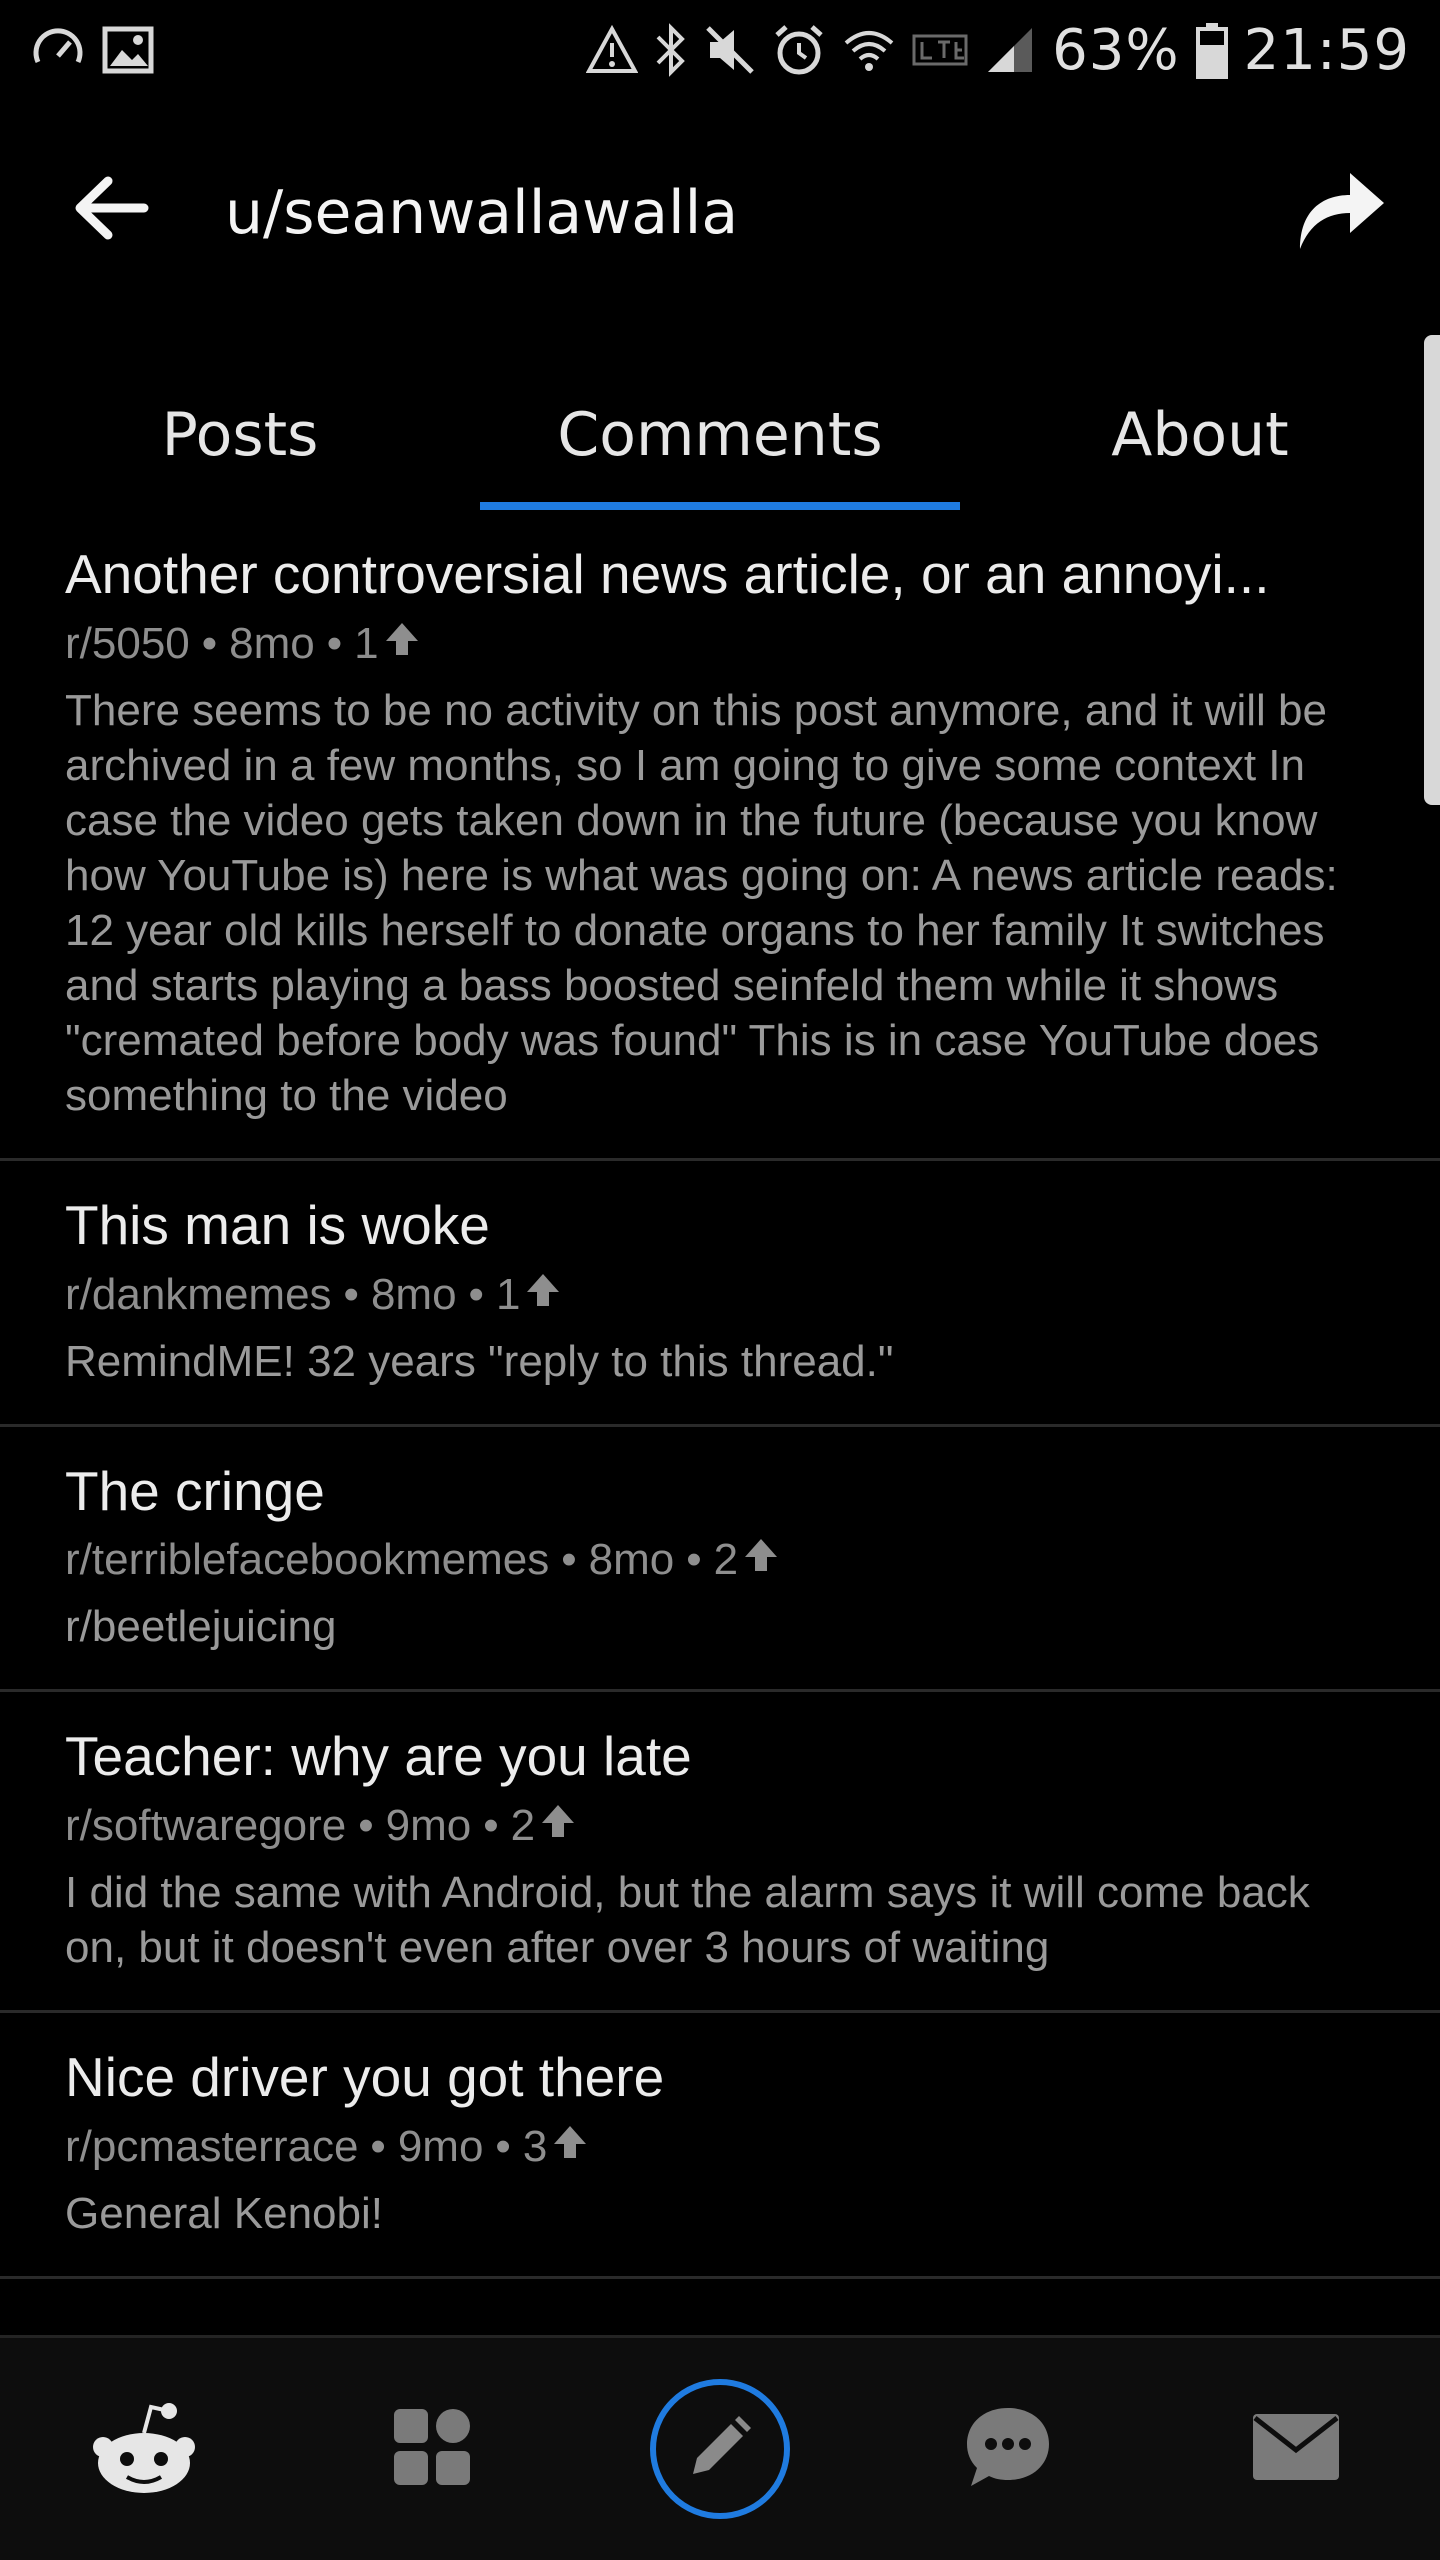 This screenshot has height=2560, width=1440. Describe the element at coordinates (224, 2213) in the screenshot. I see `comment-body: General Kenobi!` at that location.